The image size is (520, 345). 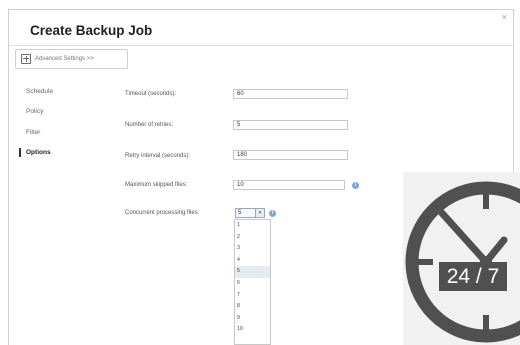 What do you see at coordinates (156, 185) in the screenshot?
I see `max-skipped-label: Maximum skipped files:` at bounding box center [156, 185].